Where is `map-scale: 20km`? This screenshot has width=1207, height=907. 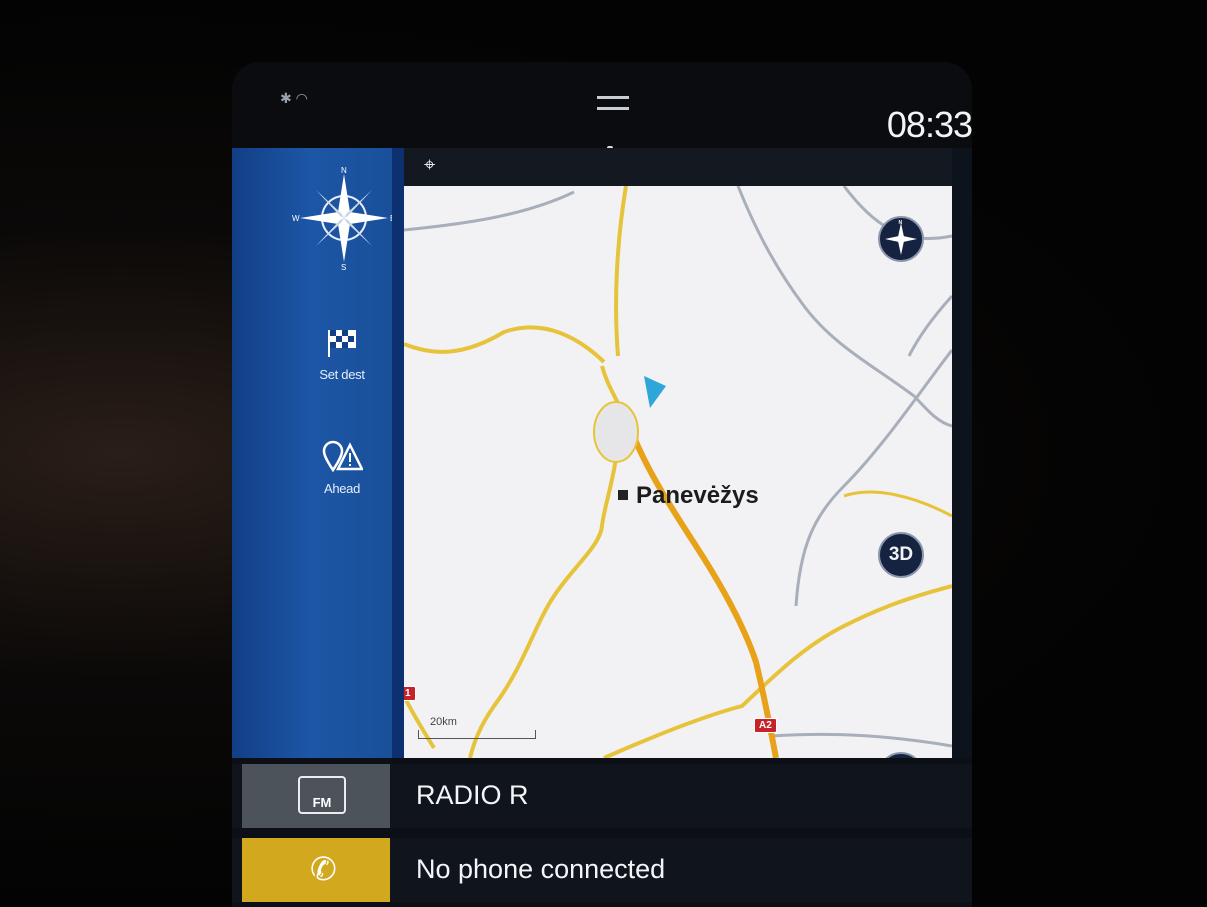
map-scale: 20km is located at coordinates (478, 729).